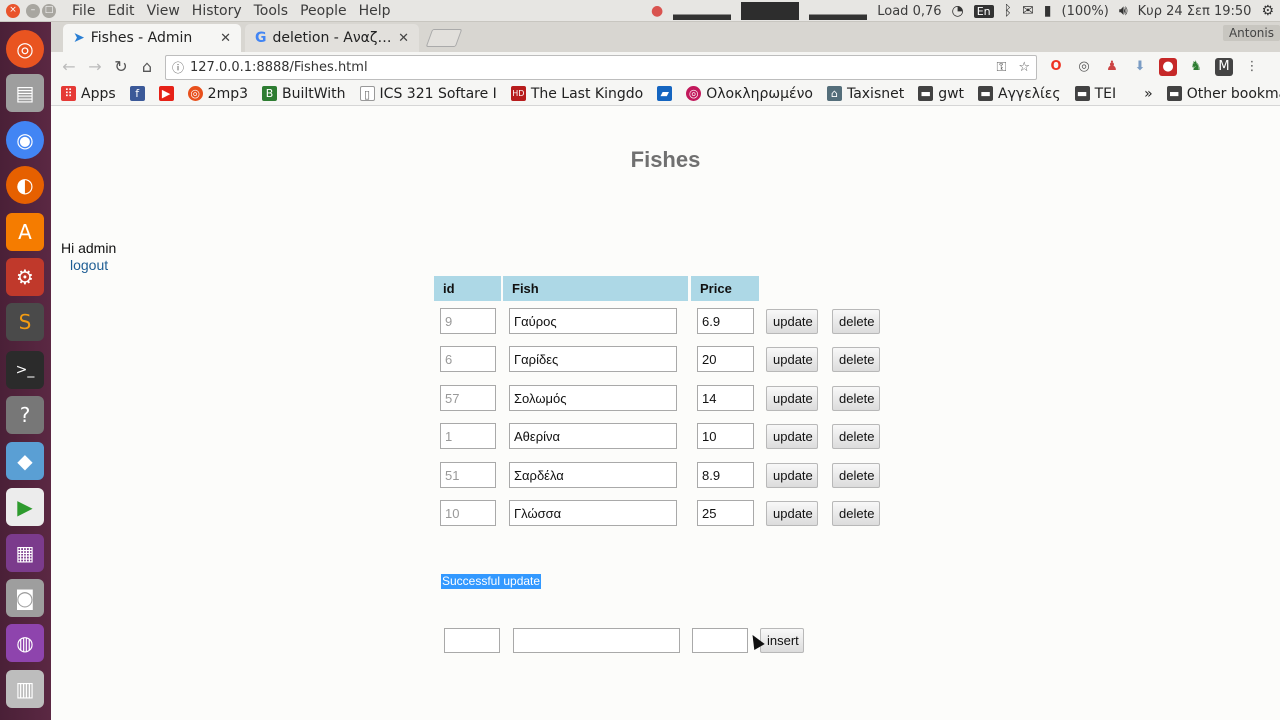 The image size is (1280, 720). I want to click on gmail-icon: M, so click(1224, 67).